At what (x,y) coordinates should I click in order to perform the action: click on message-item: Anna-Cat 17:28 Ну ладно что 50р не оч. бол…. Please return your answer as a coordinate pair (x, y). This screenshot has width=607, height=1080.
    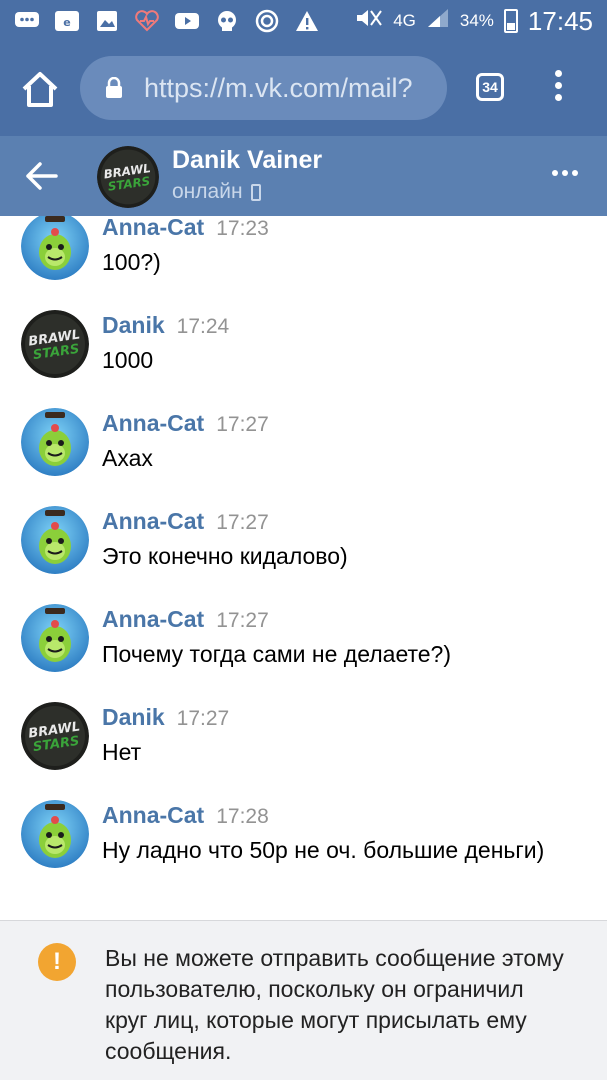
    Looking at the image, I should click on (303, 843).